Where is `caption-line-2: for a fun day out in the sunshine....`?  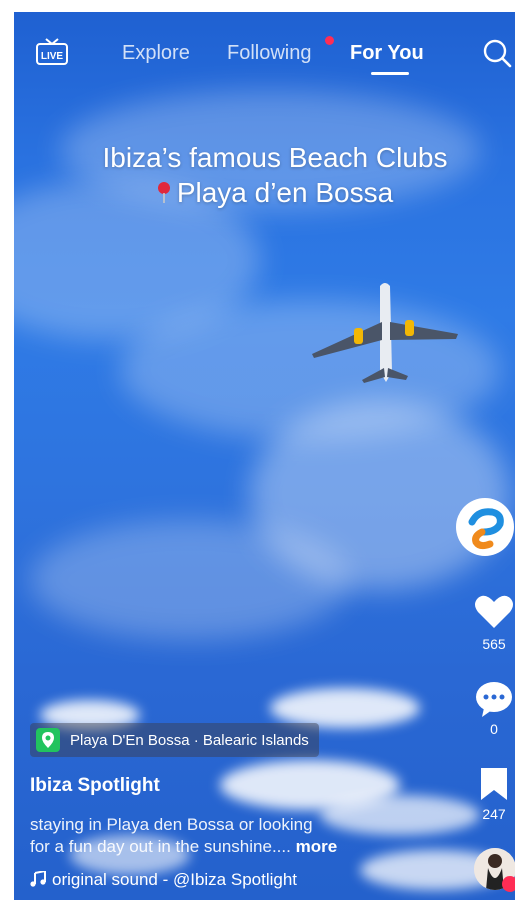 caption-line-2: for a fun day out in the sunshine.... is located at coordinates (160, 846).